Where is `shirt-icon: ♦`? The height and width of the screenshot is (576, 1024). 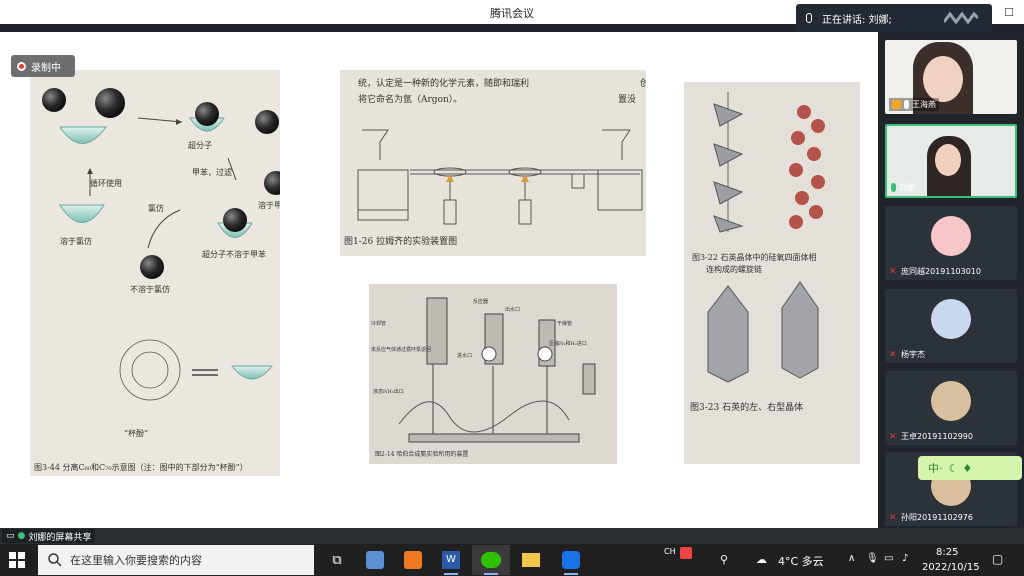
shirt-icon: ♦ is located at coordinates (967, 468).